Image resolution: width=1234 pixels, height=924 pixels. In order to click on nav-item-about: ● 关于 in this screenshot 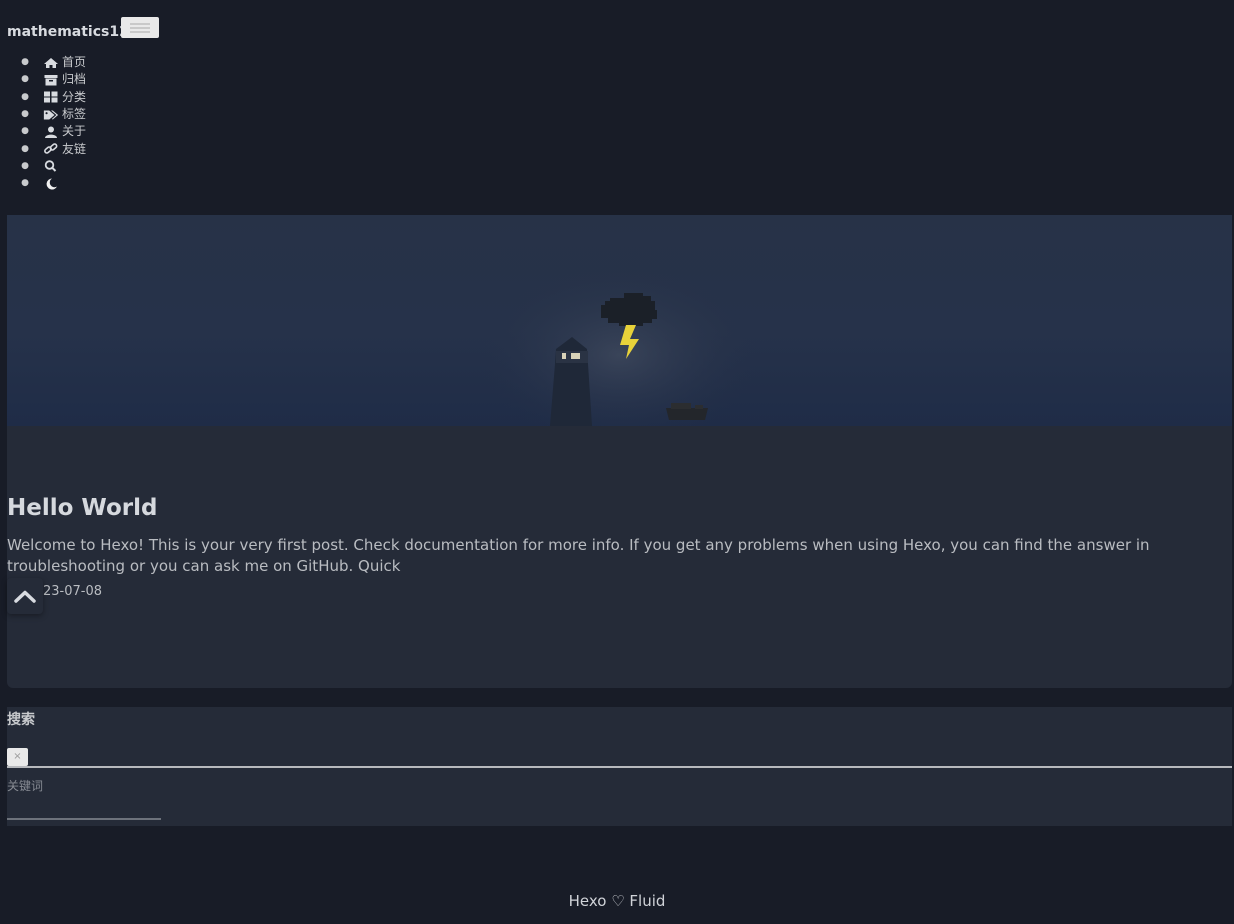, I will do `click(46, 131)`.